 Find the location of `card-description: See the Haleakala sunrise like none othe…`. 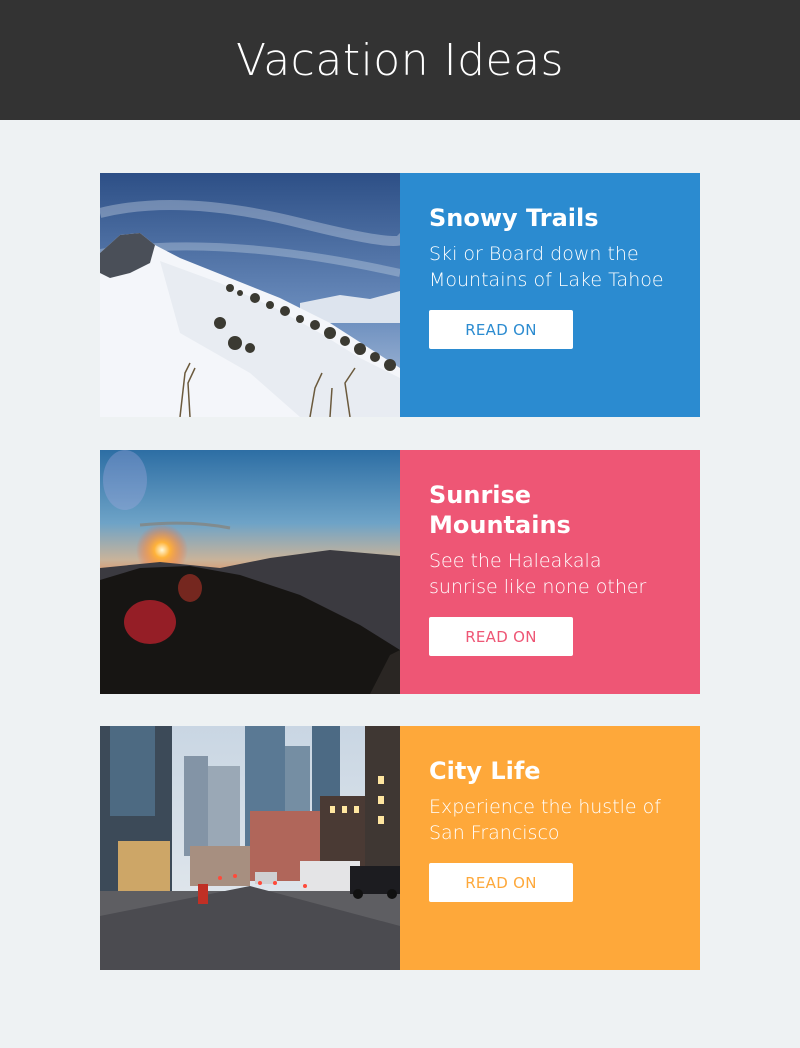

card-description: See the Haleakala sunrise like none othe… is located at coordinates (538, 574).